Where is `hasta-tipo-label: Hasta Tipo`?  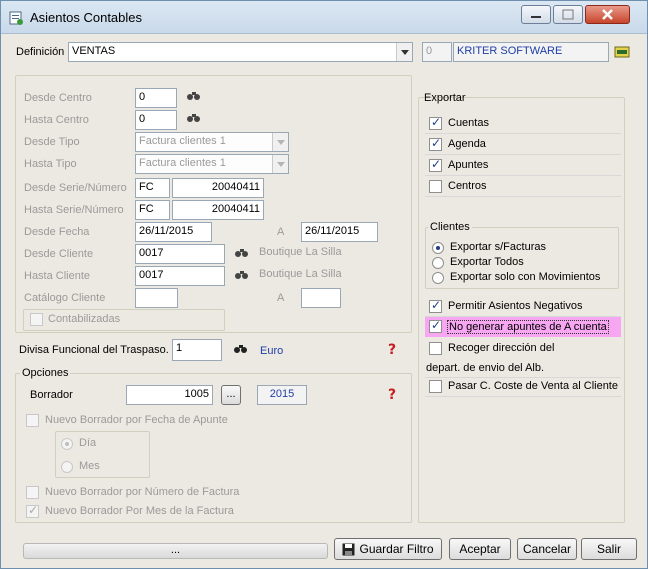 hasta-tipo-label: Hasta Tipo is located at coordinates (50, 164).